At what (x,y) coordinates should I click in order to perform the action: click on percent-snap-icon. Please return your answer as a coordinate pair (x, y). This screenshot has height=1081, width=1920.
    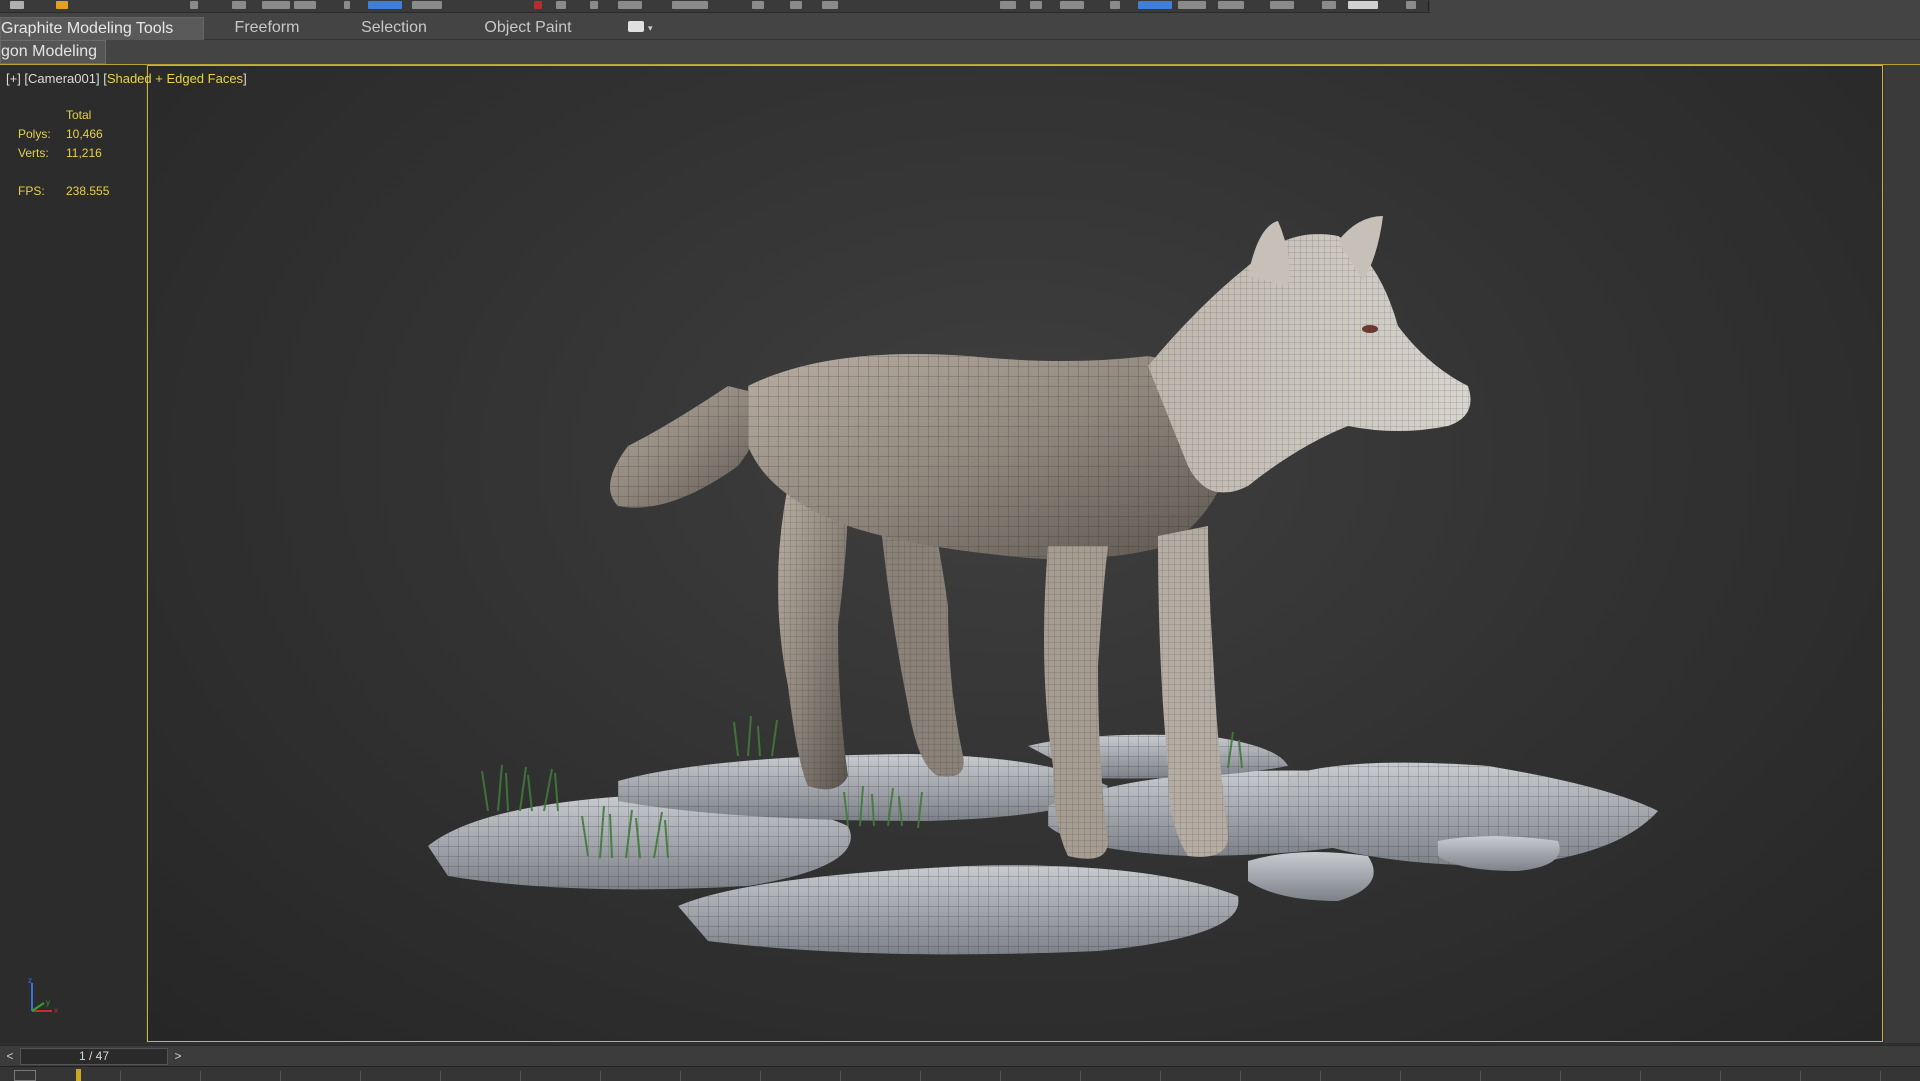
    Looking at the image, I should click on (1072, 5).